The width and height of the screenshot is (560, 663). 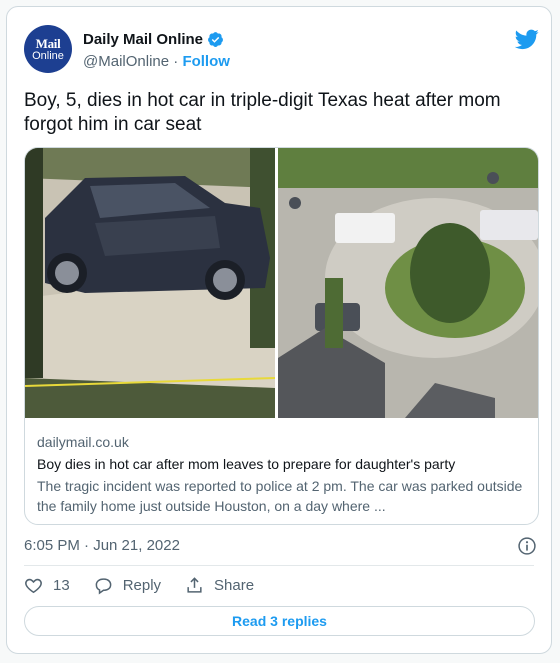 What do you see at coordinates (83, 442) in the screenshot?
I see `card-domain: dailymail.co.uk` at bounding box center [83, 442].